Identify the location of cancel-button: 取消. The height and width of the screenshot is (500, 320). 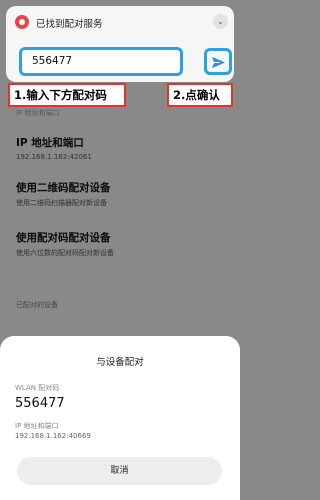
(119, 471).